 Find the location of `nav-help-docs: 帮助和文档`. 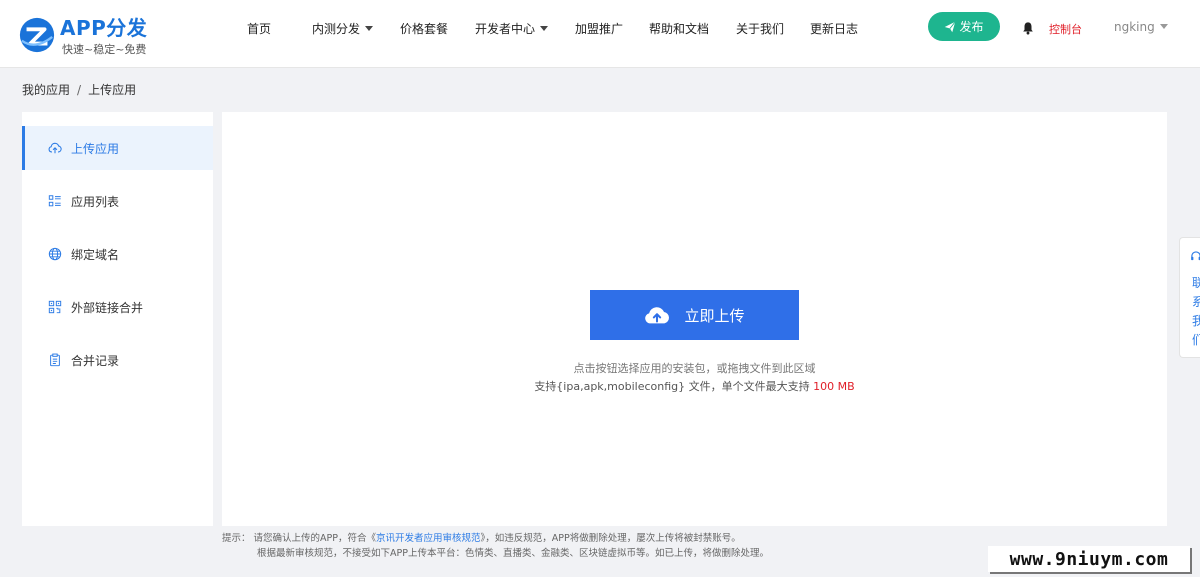

nav-help-docs: 帮助和文档 is located at coordinates (679, 28).